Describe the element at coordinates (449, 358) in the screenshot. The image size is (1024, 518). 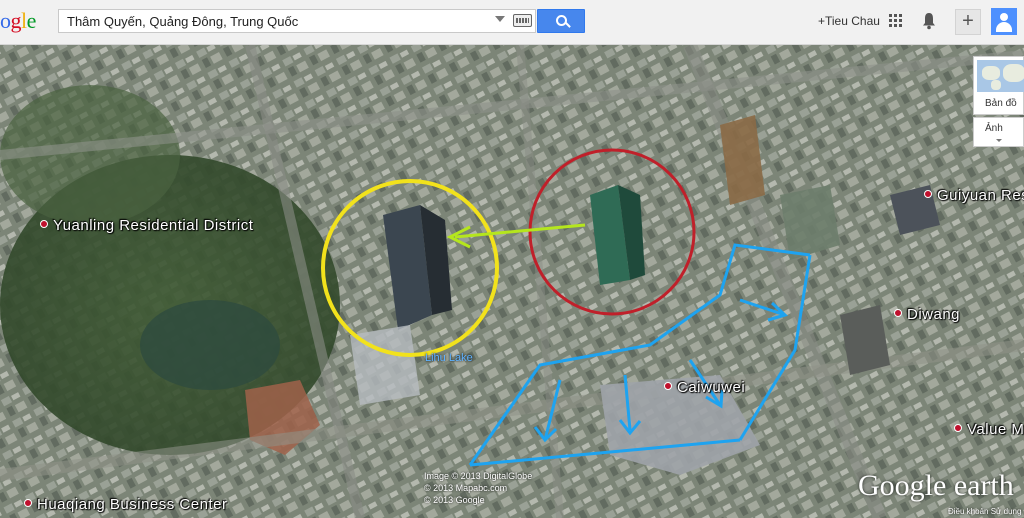
I see `place-label-lake: Lihu Lake` at that location.